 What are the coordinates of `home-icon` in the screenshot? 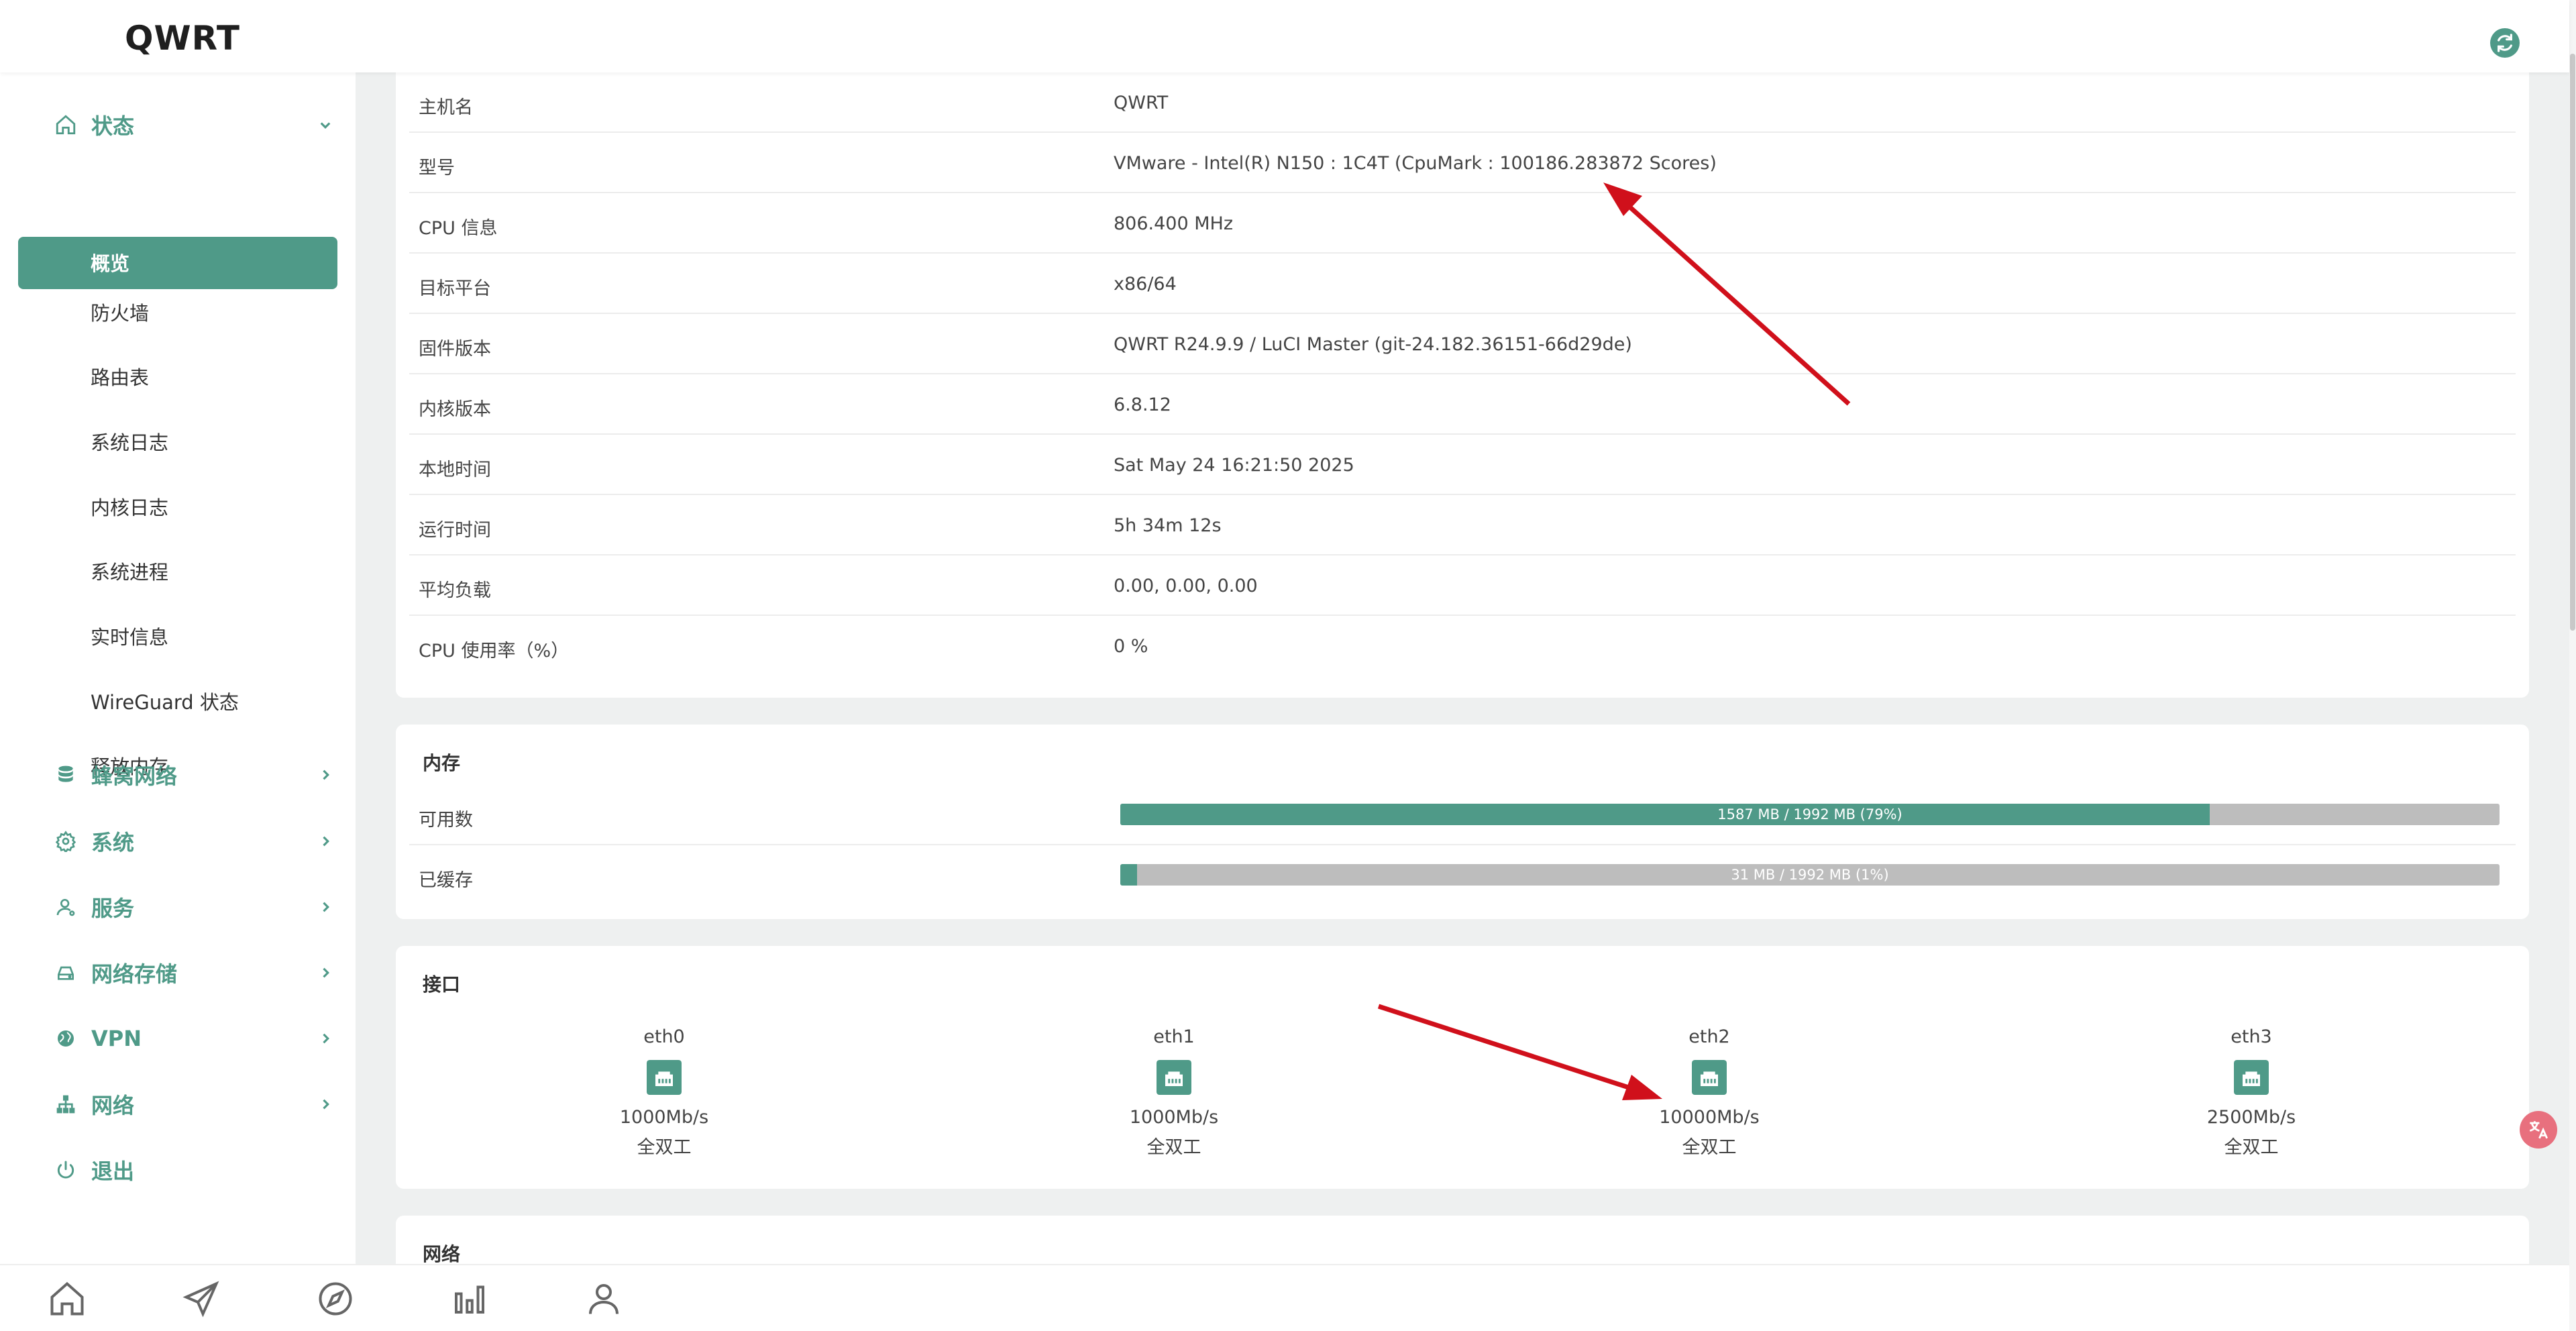 It's located at (67, 1299).